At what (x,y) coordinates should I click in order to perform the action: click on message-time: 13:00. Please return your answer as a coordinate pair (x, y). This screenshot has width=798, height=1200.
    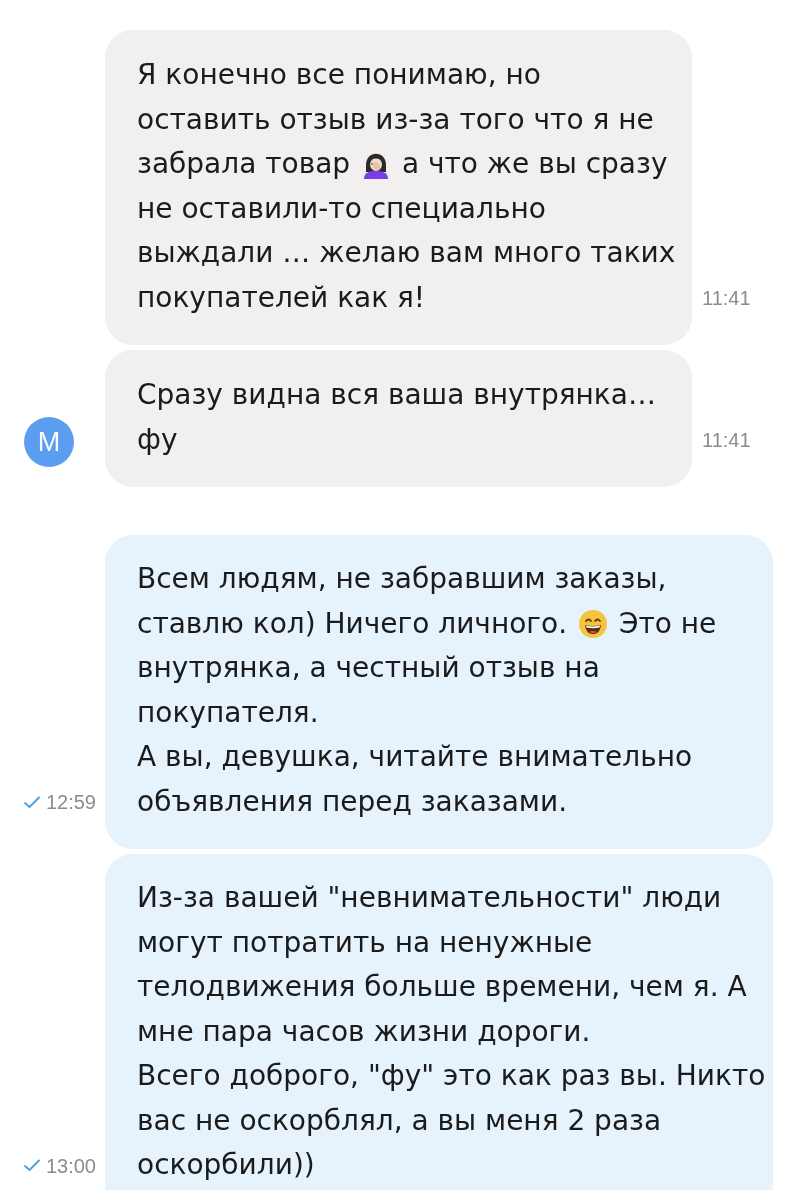
    Looking at the image, I should click on (70, 1165).